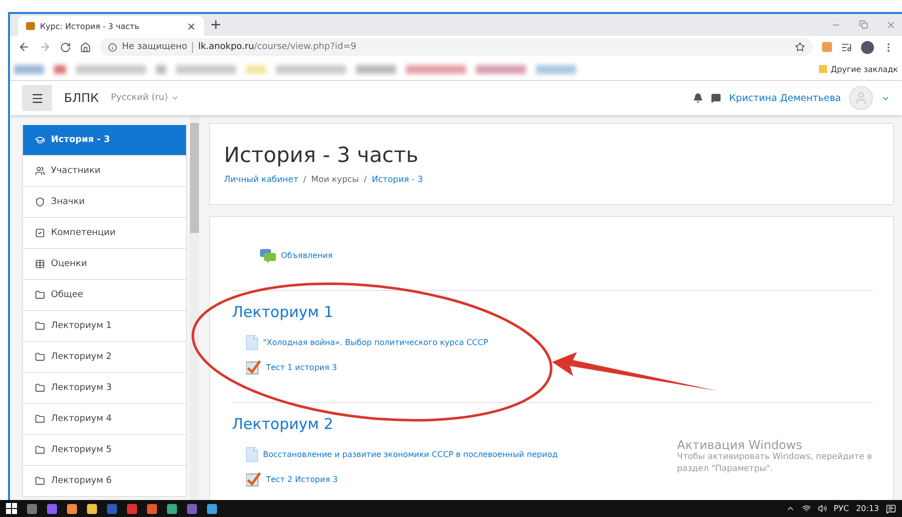 This screenshot has height=517, width=902. What do you see at coordinates (30, 26) in the screenshot?
I see `site-favicon` at bounding box center [30, 26].